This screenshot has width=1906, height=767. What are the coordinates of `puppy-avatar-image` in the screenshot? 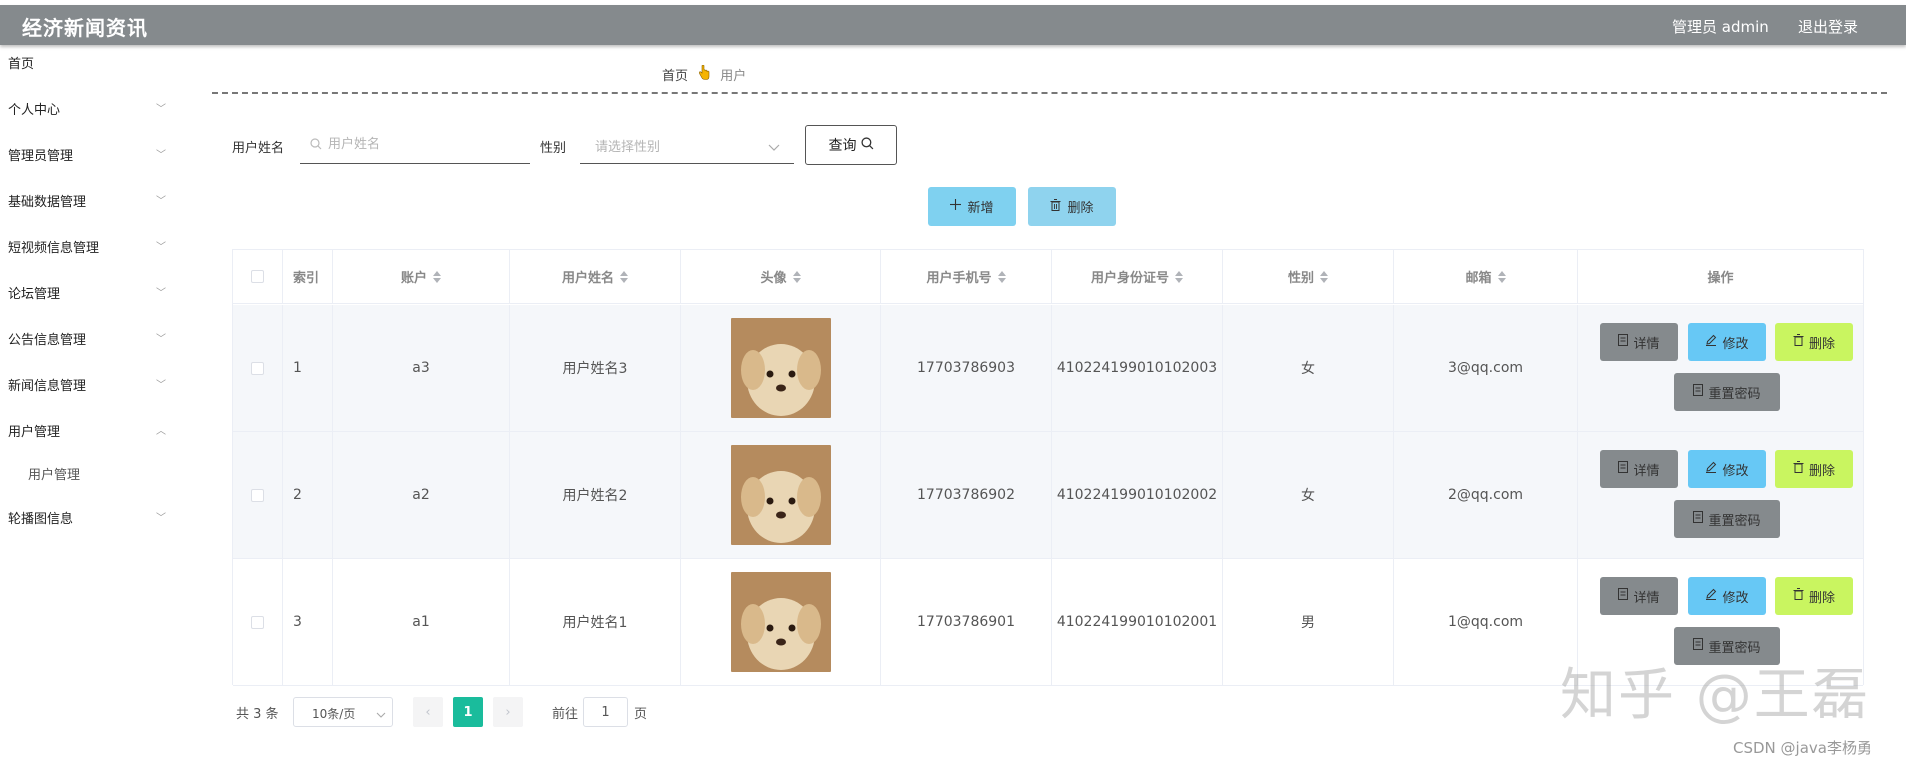 It's located at (780, 622).